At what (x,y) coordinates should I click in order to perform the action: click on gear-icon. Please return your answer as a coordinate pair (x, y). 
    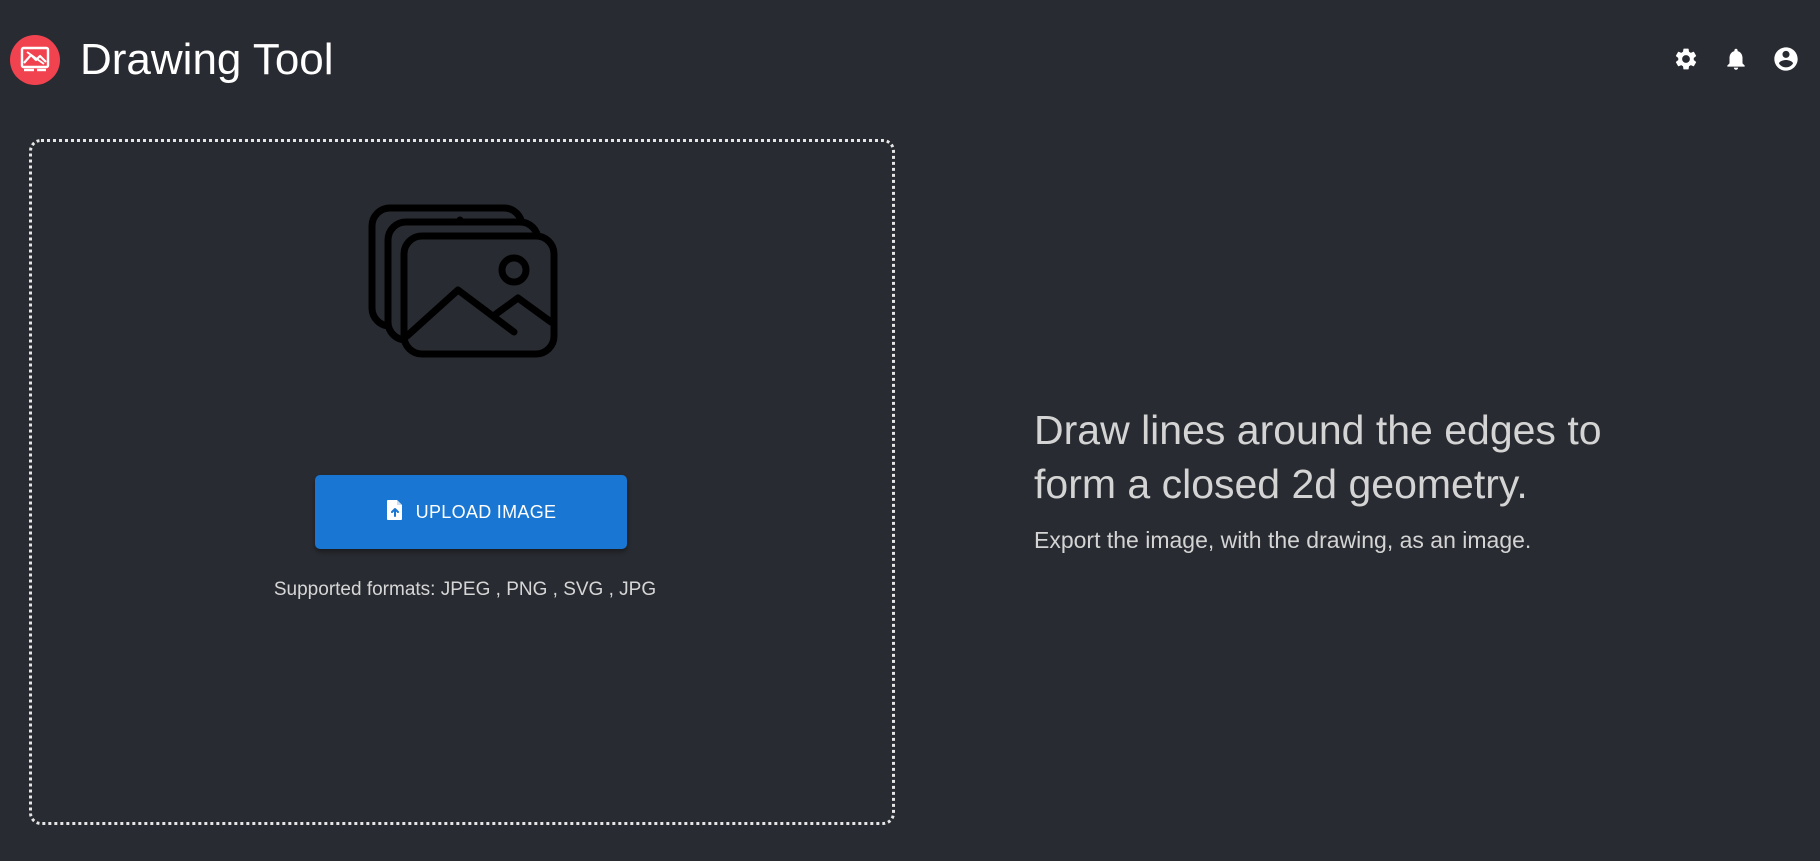
    Looking at the image, I should click on (1686, 59).